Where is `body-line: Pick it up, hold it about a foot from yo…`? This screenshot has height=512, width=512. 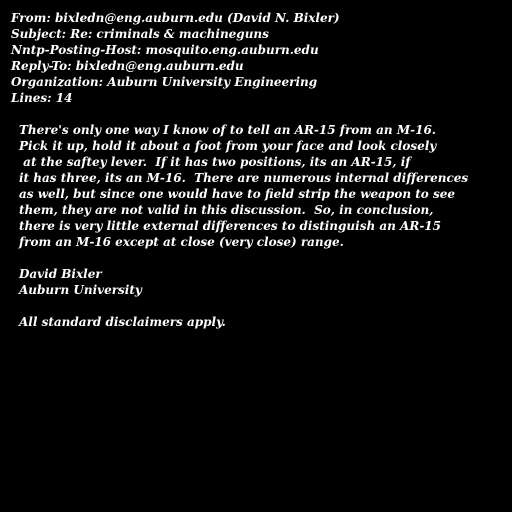 body-line: Pick it up, hold it about a foot from yo… is located at coordinates (228, 146).